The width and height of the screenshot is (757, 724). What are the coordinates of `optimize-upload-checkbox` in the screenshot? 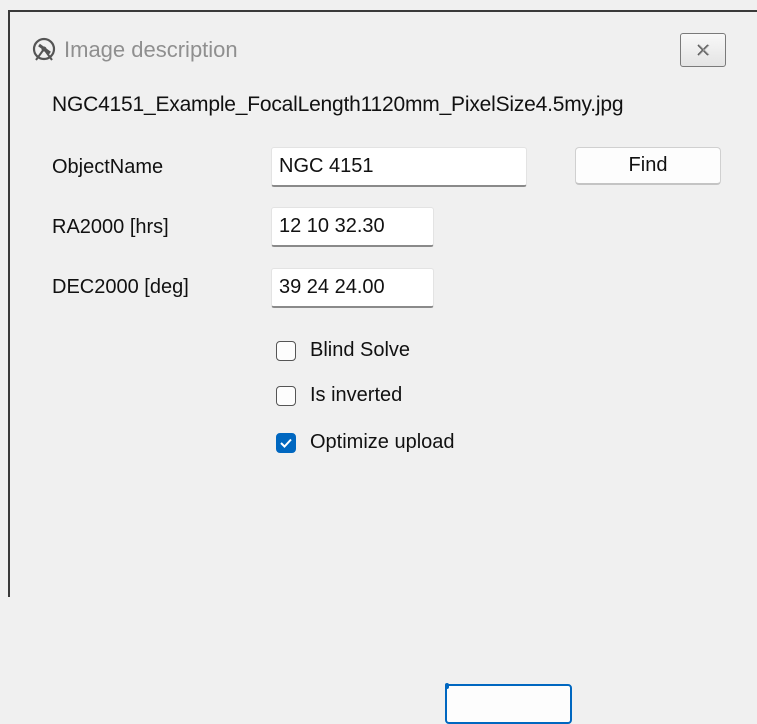 It's located at (286, 442).